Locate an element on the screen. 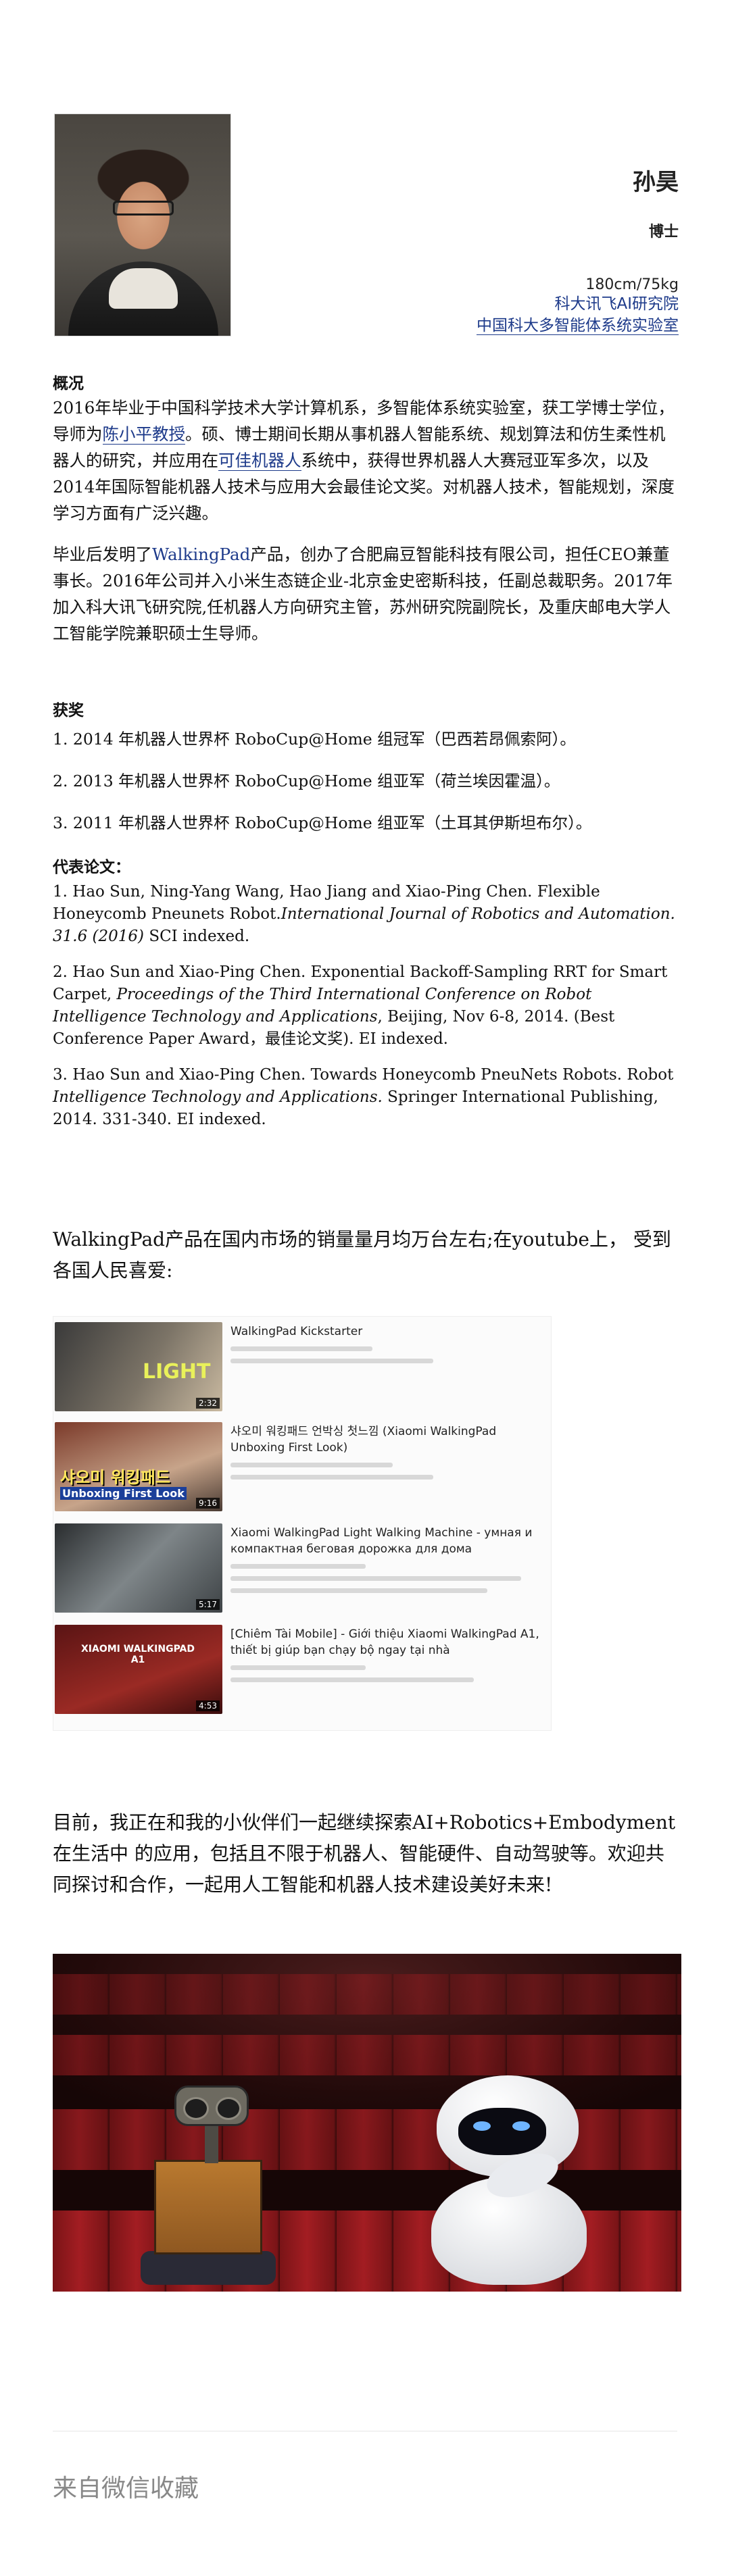 The width and height of the screenshot is (730, 2576). papers-heading: 代表论文： is located at coordinates (91, 867).